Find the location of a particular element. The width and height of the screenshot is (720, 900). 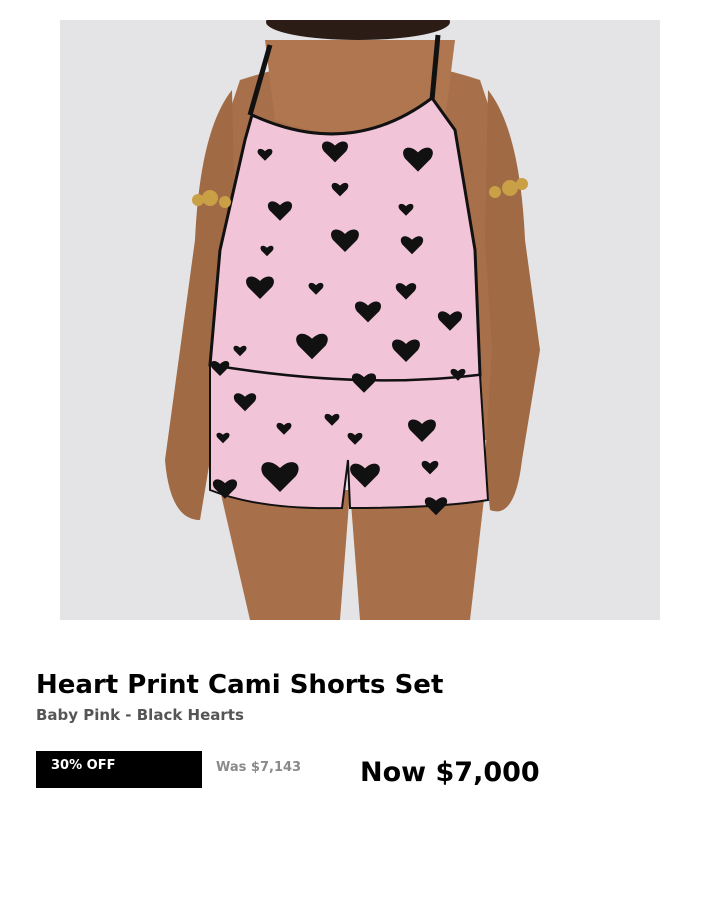

now-price: Now $7,000 is located at coordinates (450, 772).